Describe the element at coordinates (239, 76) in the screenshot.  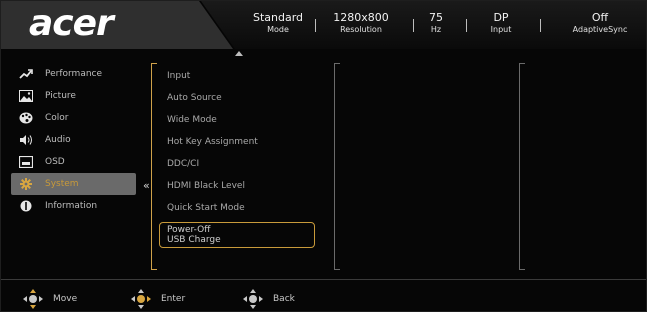
I see `menu-item-input: Input` at that location.